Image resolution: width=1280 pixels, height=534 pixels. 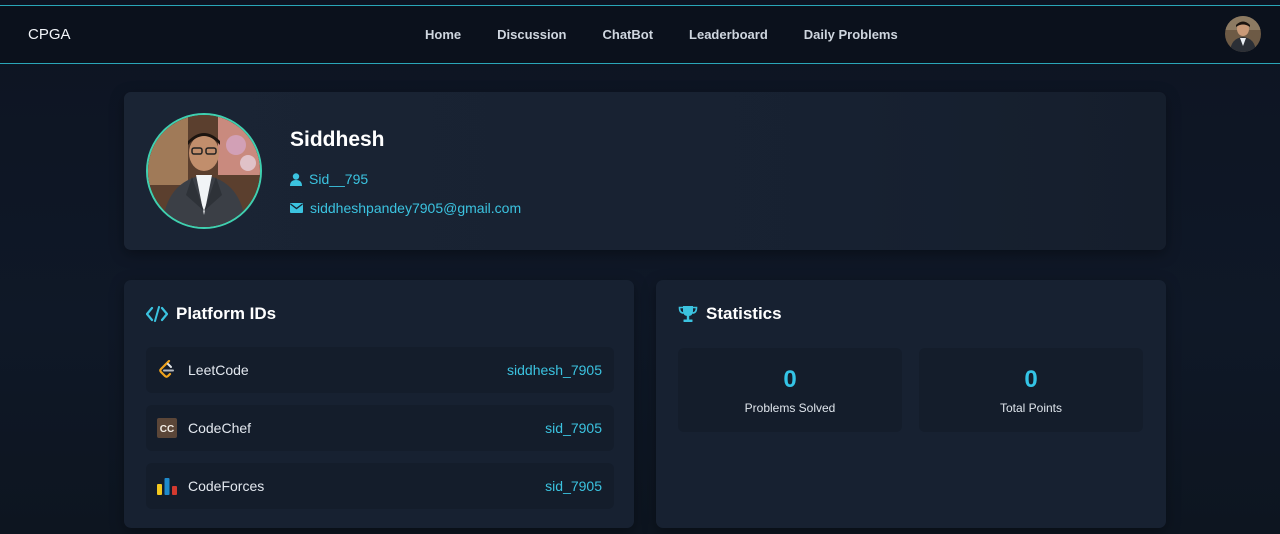 I want to click on profile-name: Siddhesh, so click(x=337, y=139).